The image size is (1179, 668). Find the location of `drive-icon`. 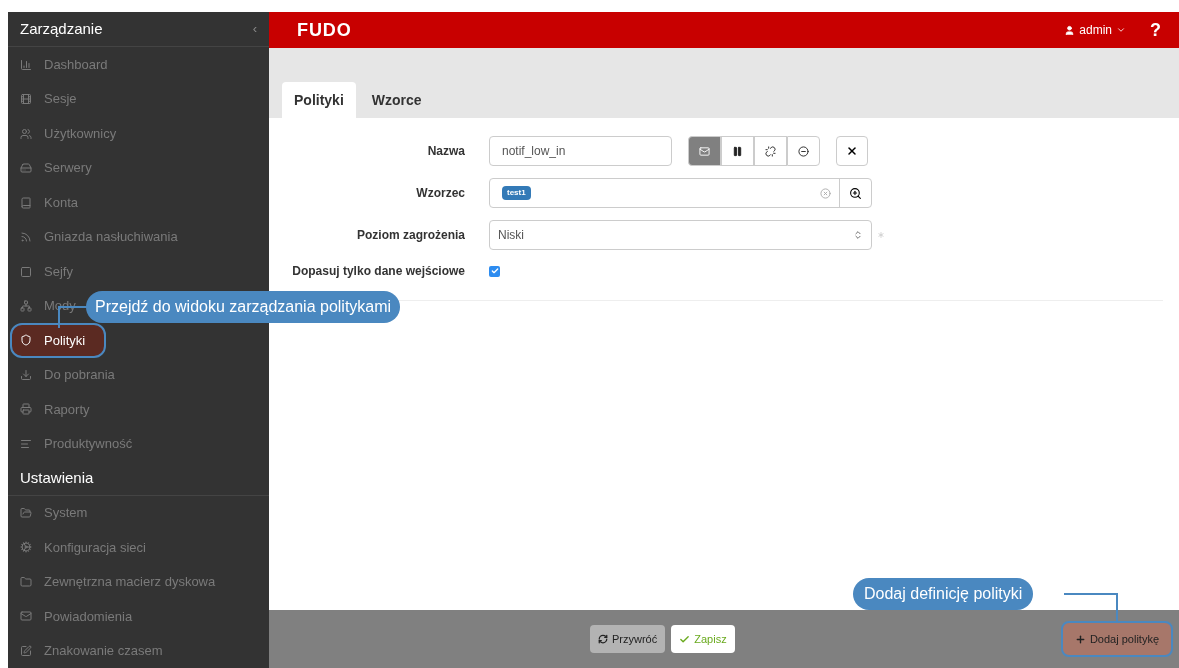

drive-icon is located at coordinates (26, 168).